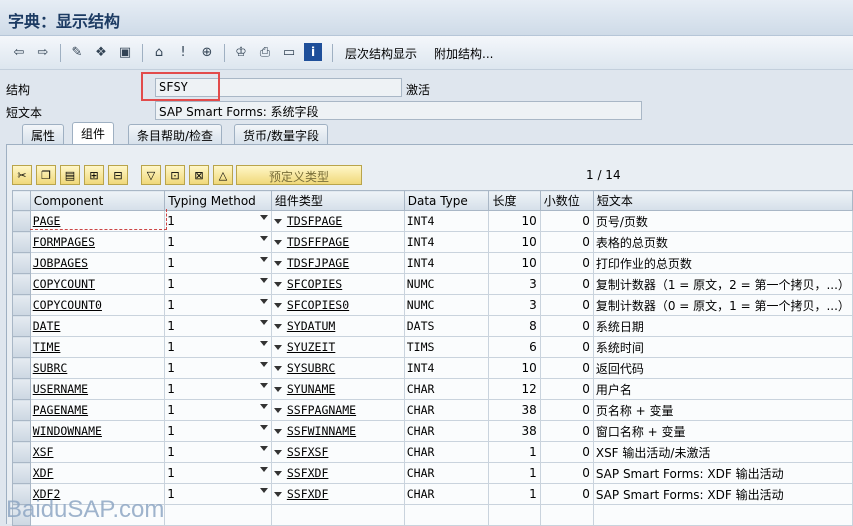 The height and width of the screenshot is (526, 853). What do you see at coordinates (514, 200) in the screenshot?
I see `column-header-length: 长度` at bounding box center [514, 200].